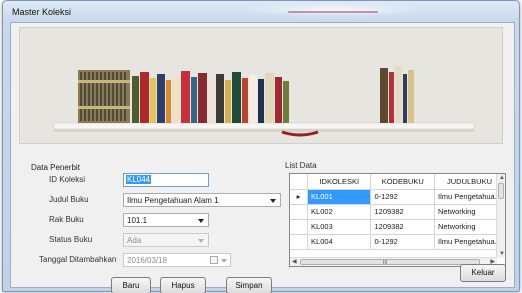 The height and width of the screenshot is (293, 522). What do you see at coordinates (402, 182) in the screenshot?
I see `column-header-kodebuku: KODEBUKU` at bounding box center [402, 182].